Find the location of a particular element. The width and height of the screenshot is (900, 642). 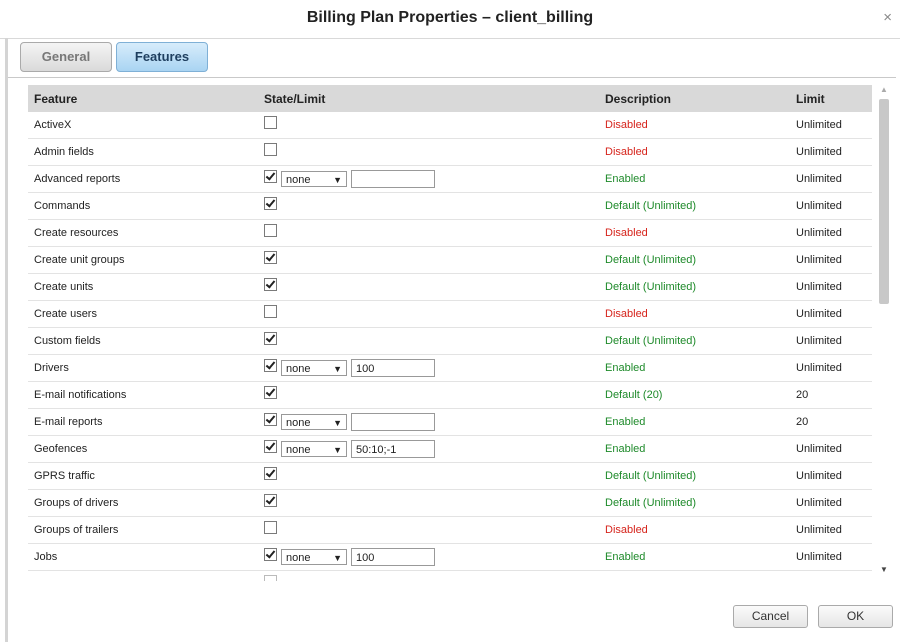

table-row: E-mail reports none ▼ Enabled 20 is located at coordinates (450, 422).